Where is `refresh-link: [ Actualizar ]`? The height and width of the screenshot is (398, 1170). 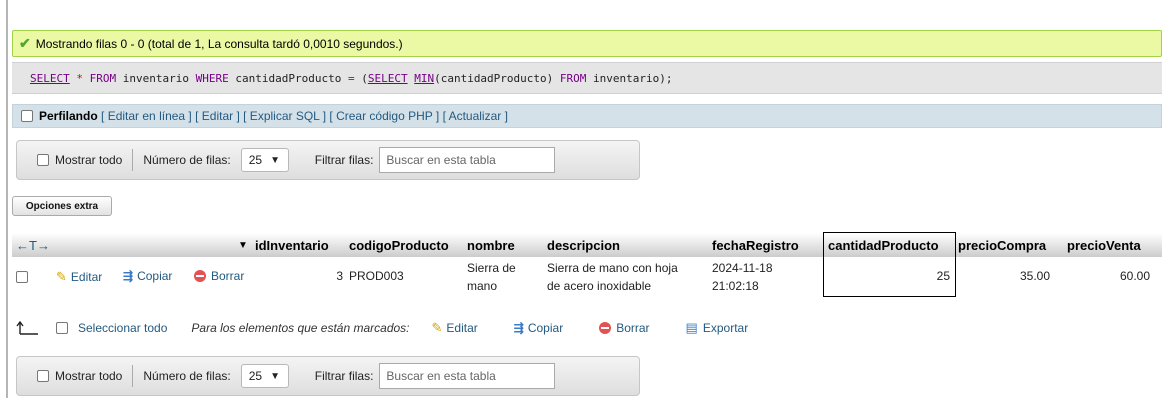 refresh-link: [ Actualizar ] is located at coordinates (475, 116).